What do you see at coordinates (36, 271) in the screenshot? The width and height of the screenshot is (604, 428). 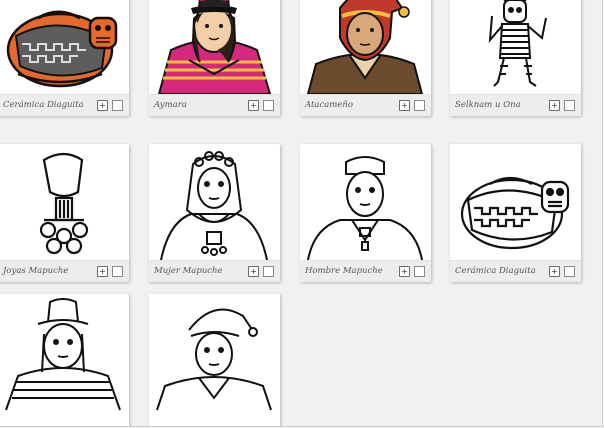 I see `card-label: Joyas Mapuche` at bounding box center [36, 271].